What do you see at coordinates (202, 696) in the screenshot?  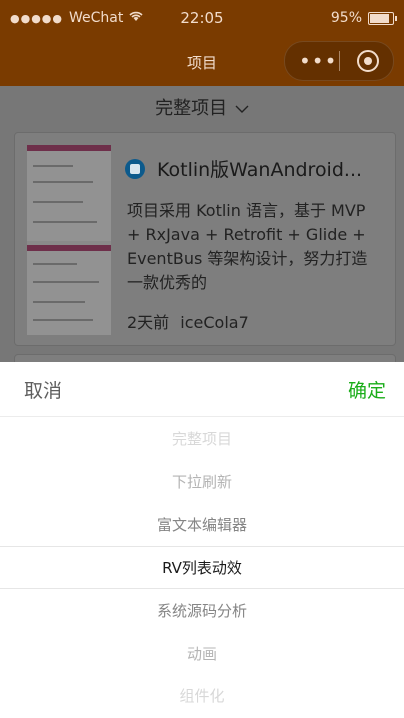 I see `picker-option: 组件化` at bounding box center [202, 696].